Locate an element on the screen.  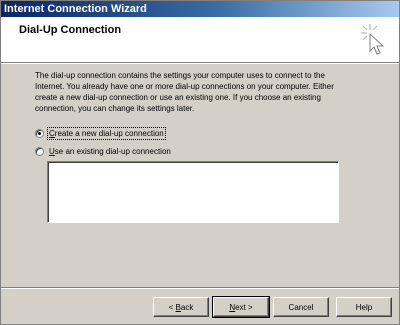
back-button-label: < Back is located at coordinates (181, 307).